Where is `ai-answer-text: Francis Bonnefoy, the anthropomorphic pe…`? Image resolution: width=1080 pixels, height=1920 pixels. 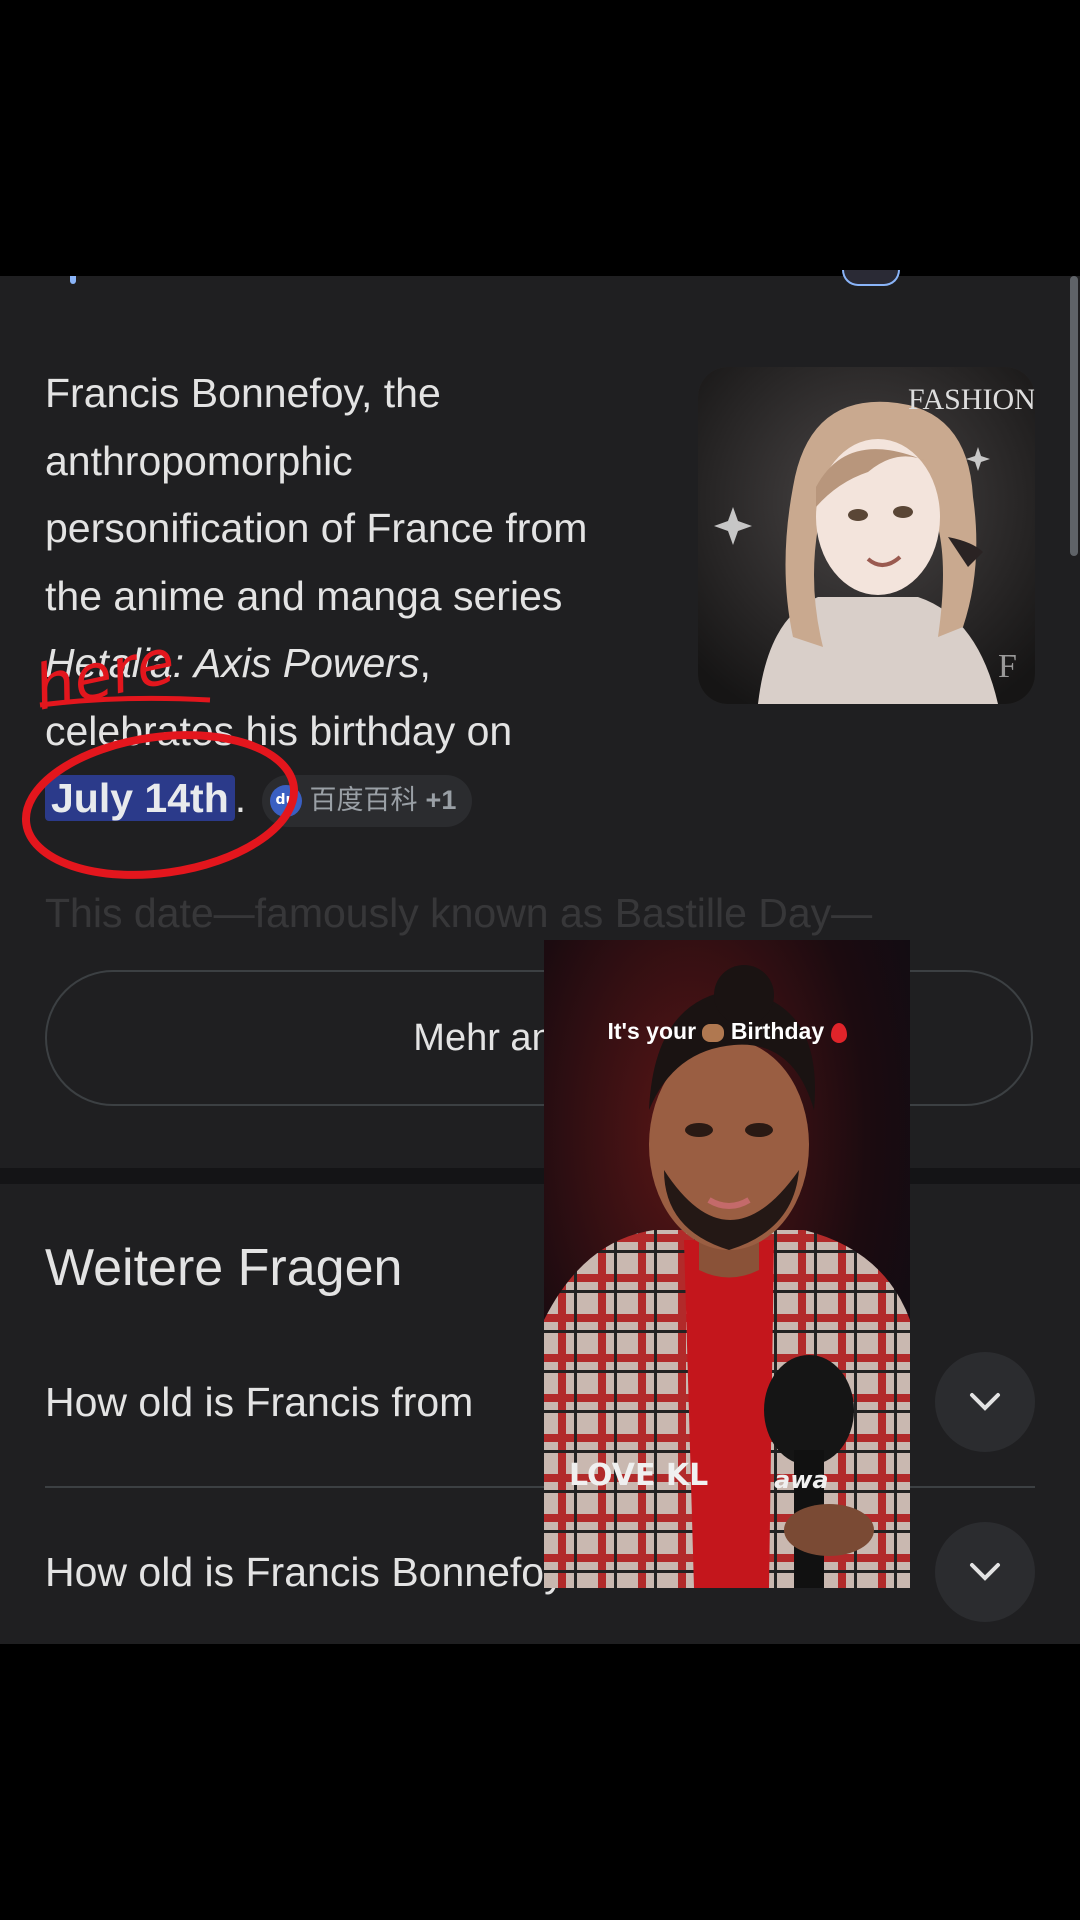
ai-answer-text: Francis Bonnefoy, the anthropomorphic pe… is located at coordinates (325, 596).